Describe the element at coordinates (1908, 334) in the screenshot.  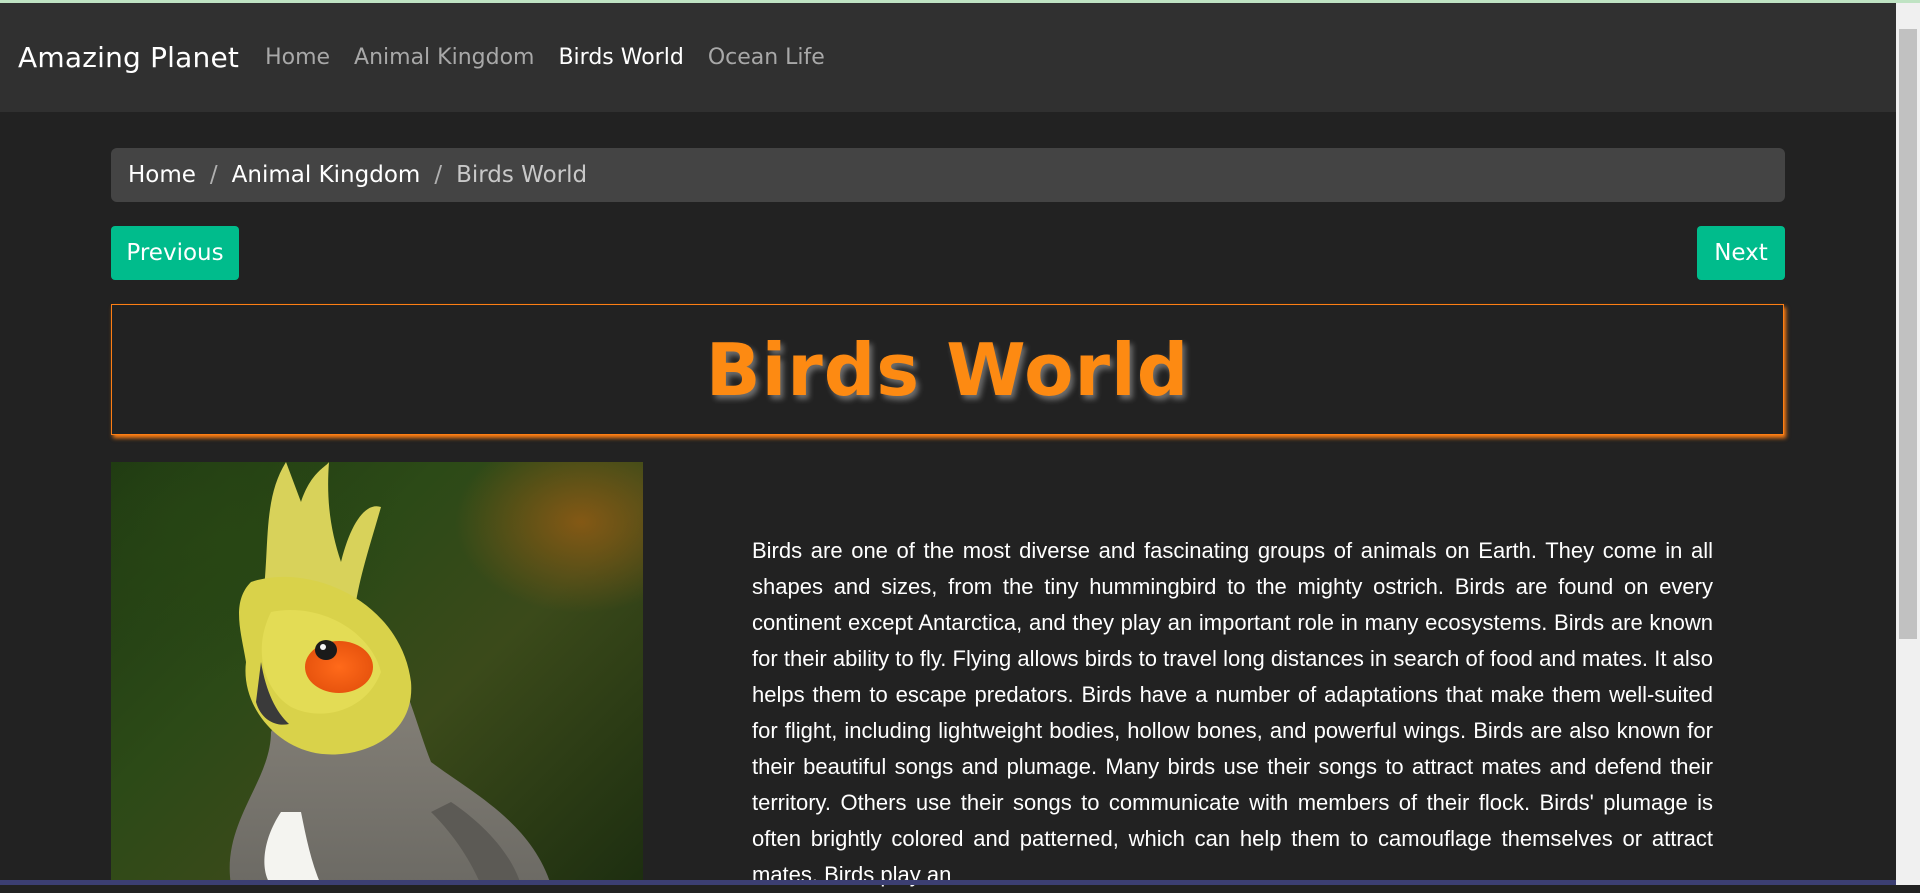
I see `scrollbar-thumb` at that location.